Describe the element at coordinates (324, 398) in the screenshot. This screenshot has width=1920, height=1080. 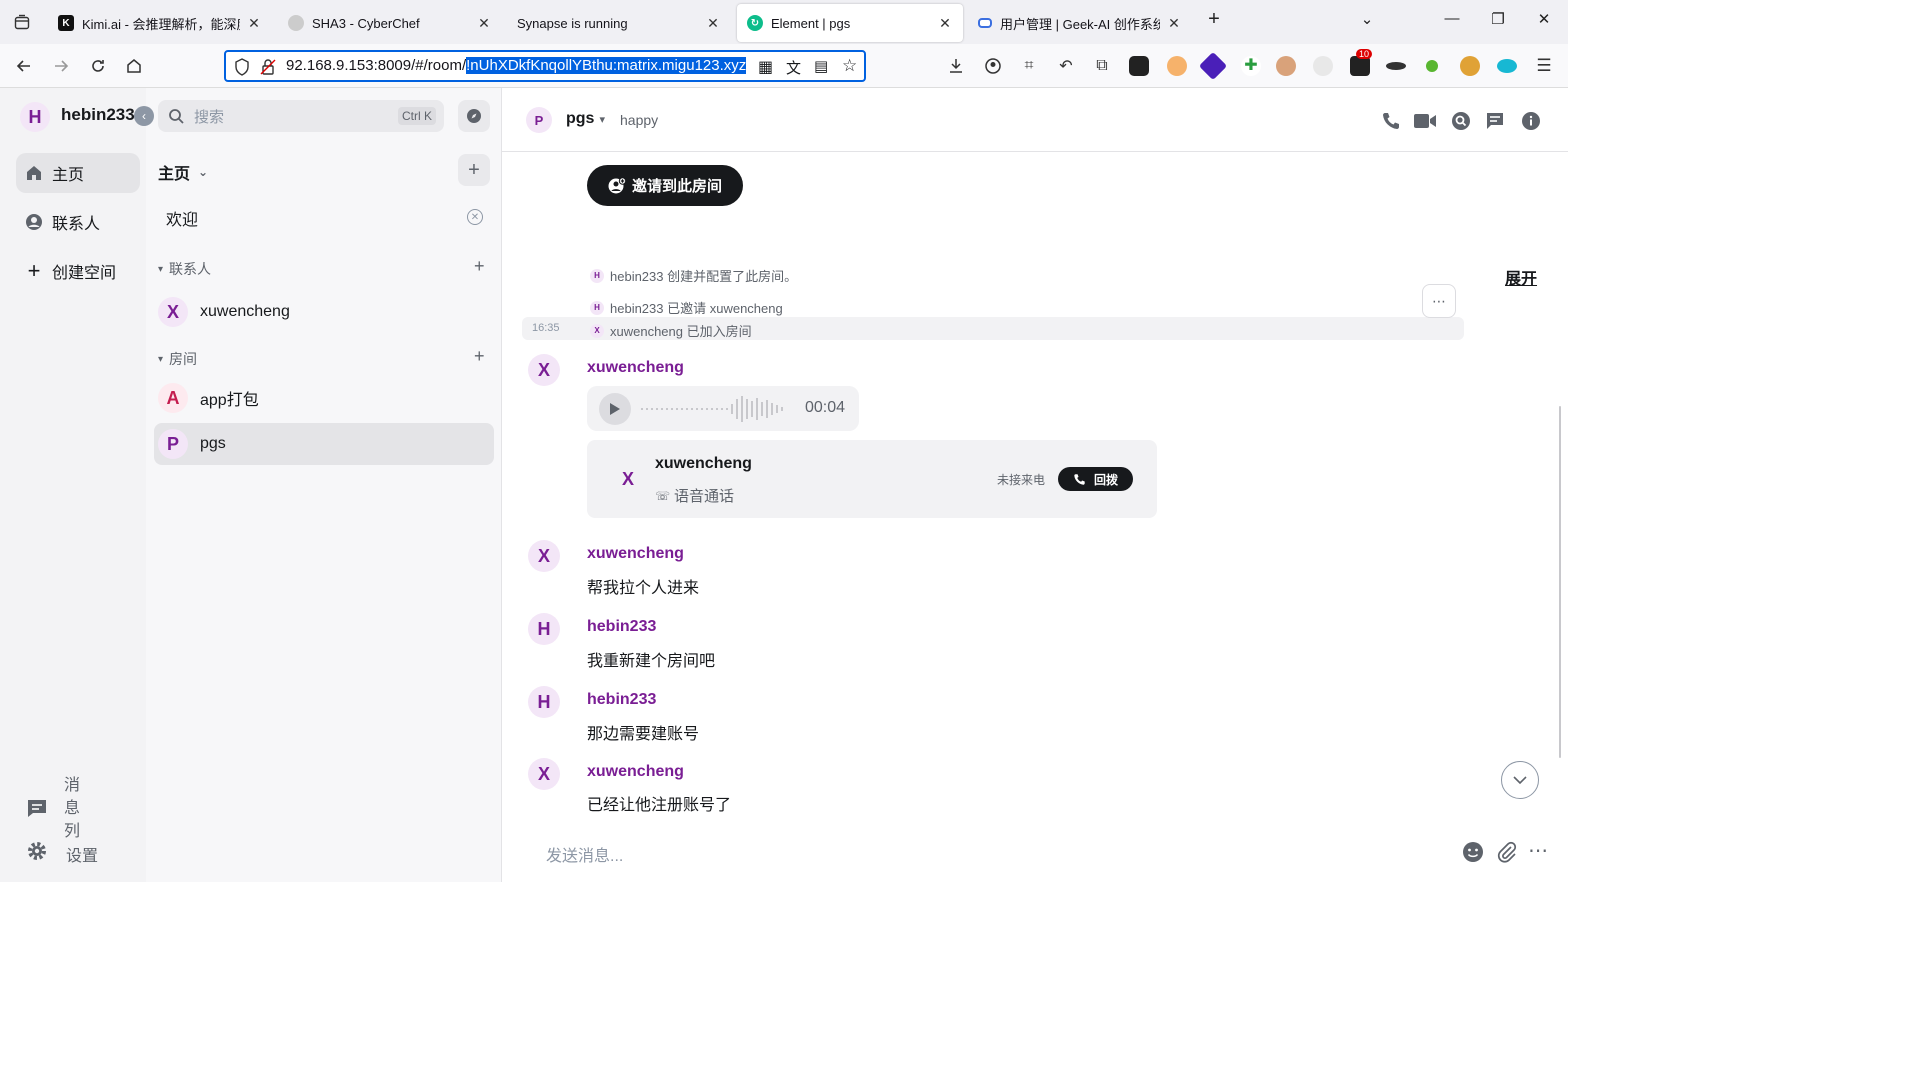
I see `room-item: A app打包` at that location.